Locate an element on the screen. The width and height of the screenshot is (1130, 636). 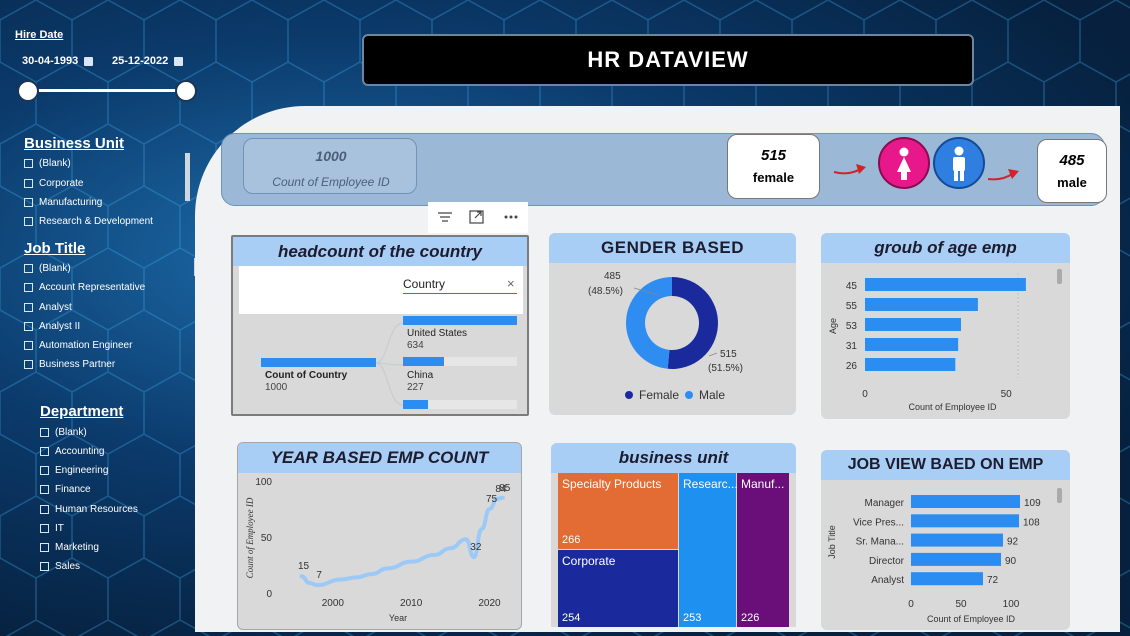
job-title-option: Analyst is located at coordinates (48, 307).